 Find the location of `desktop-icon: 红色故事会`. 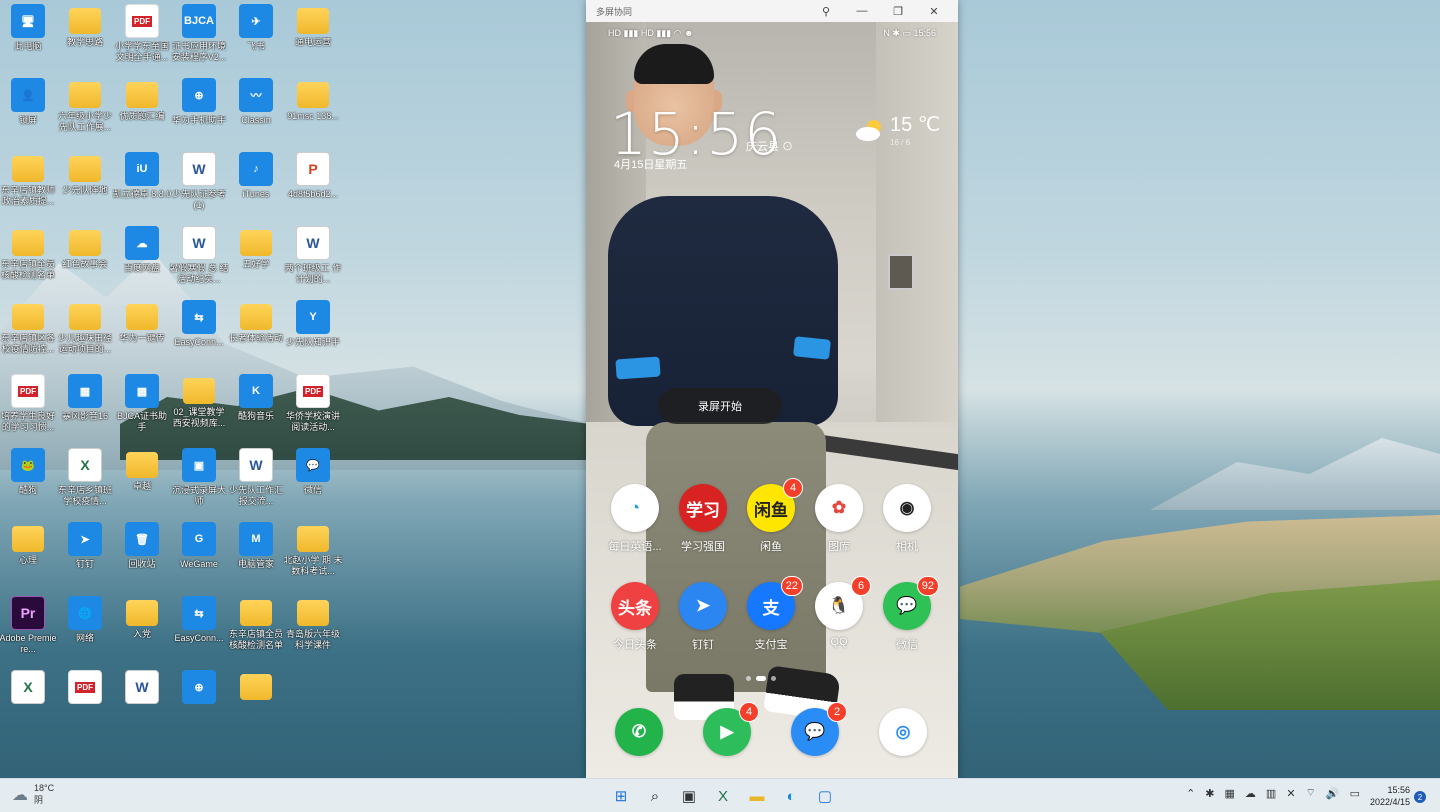

desktop-icon: 红色故事会 is located at coordinates (85, 263).